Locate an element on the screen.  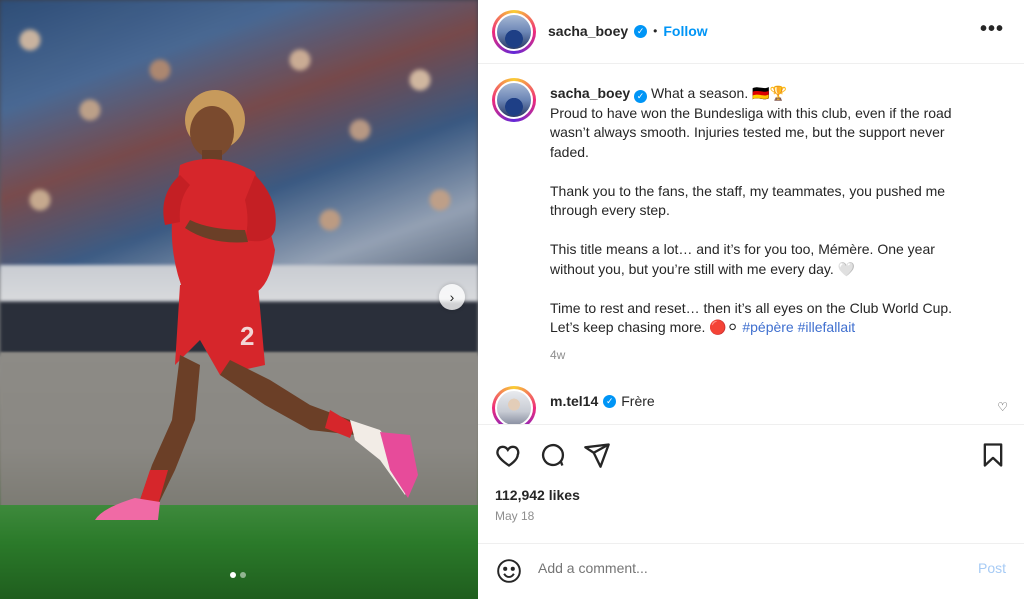
post-comment-button: Post is located at coordinates (992, 568).